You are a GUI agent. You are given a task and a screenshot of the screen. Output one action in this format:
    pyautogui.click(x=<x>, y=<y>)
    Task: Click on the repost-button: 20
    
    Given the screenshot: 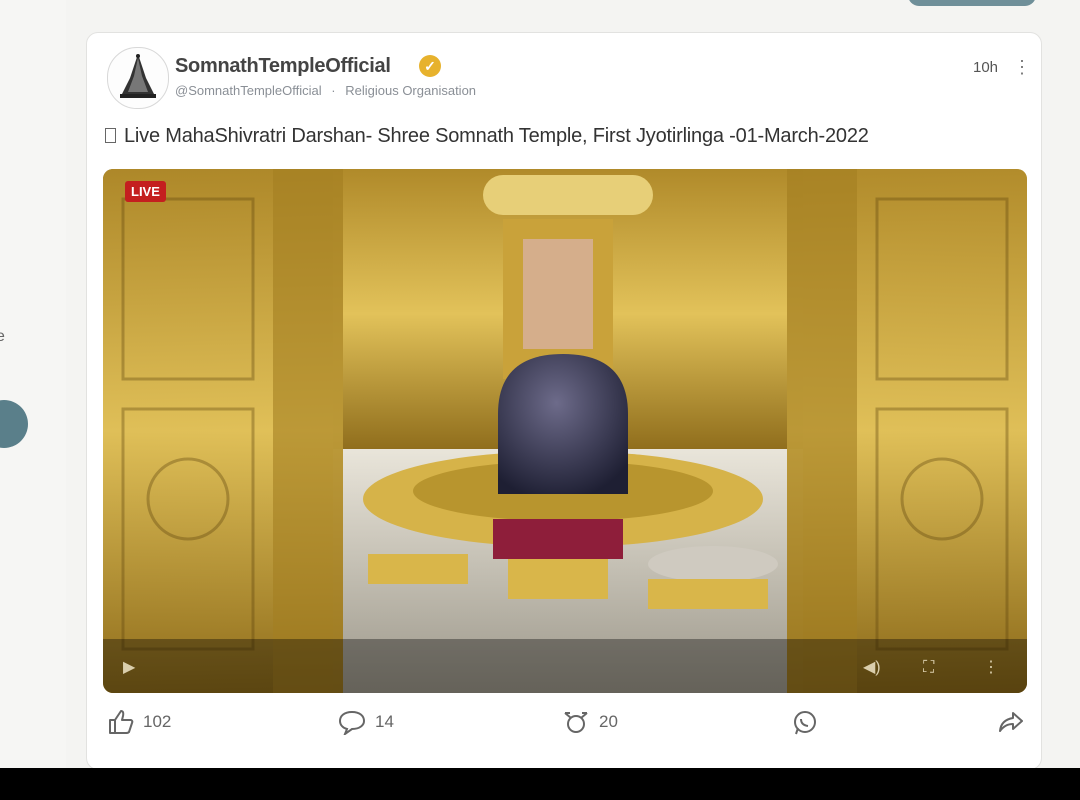 What is the action you would take?
    pyautogui.click(x=589, y=722)
    